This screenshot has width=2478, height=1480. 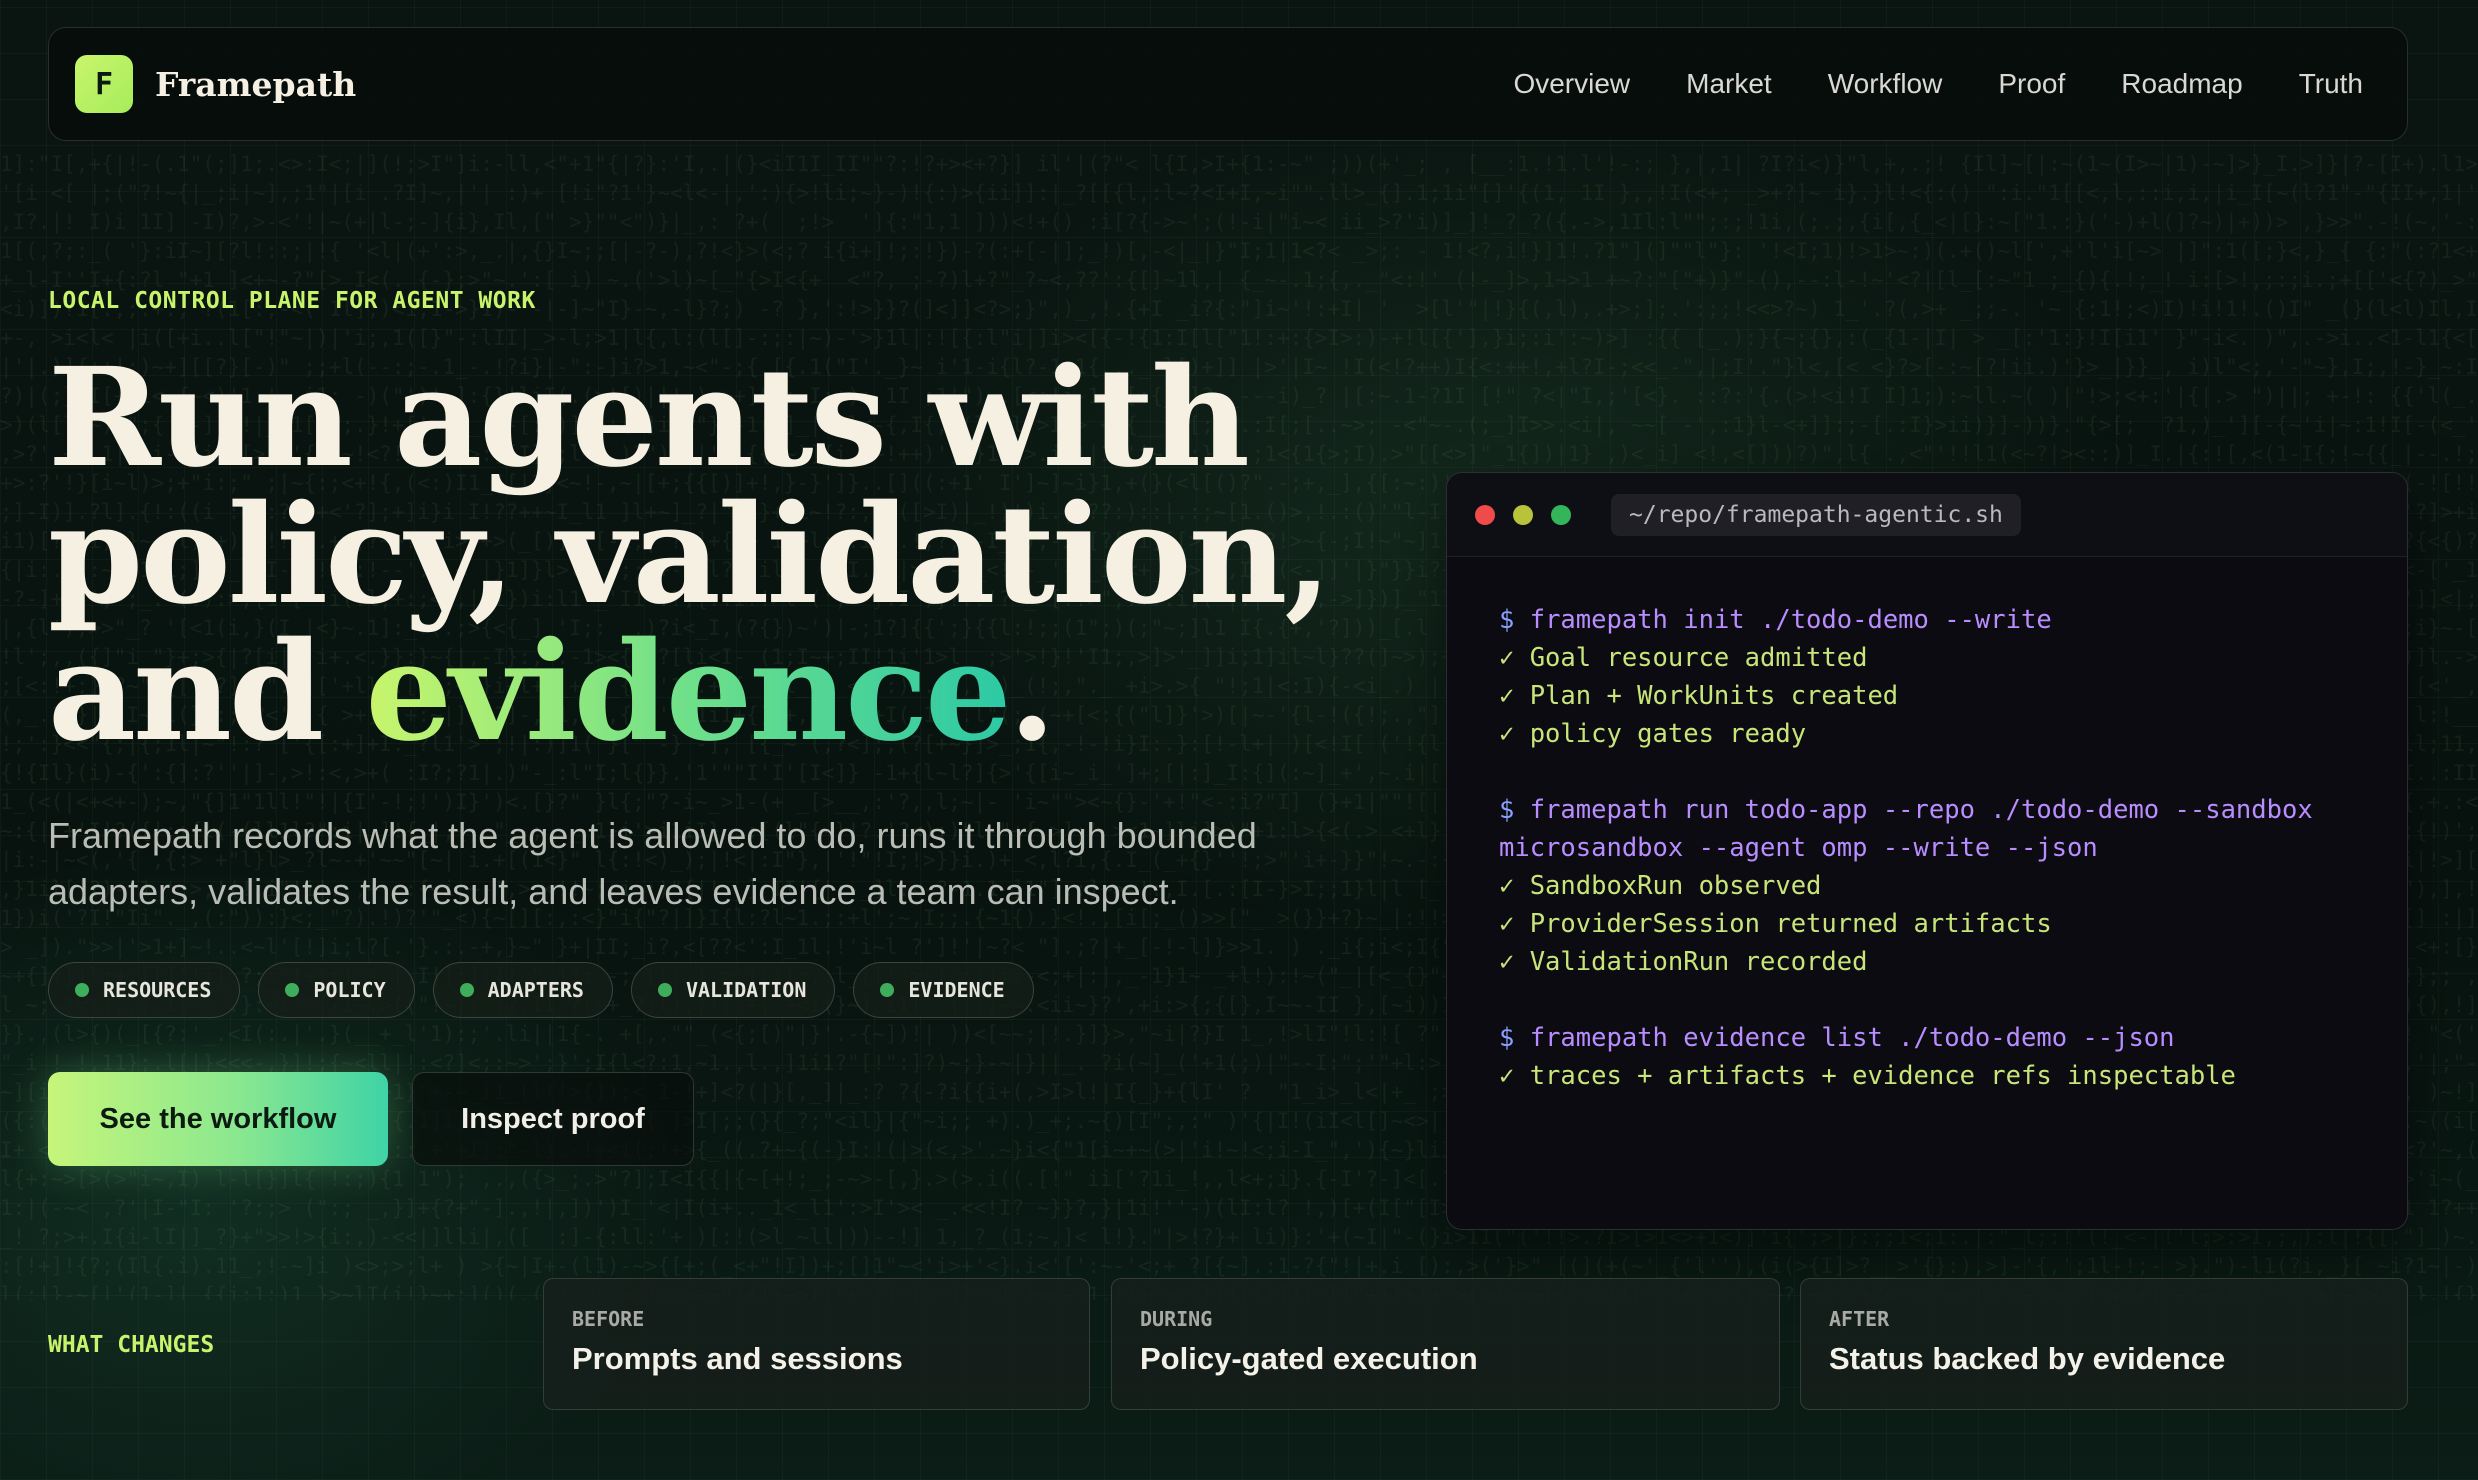 I want to click on terminal-line: $ framepath init ./todo-demo --write, so click(x=1937, y=620).